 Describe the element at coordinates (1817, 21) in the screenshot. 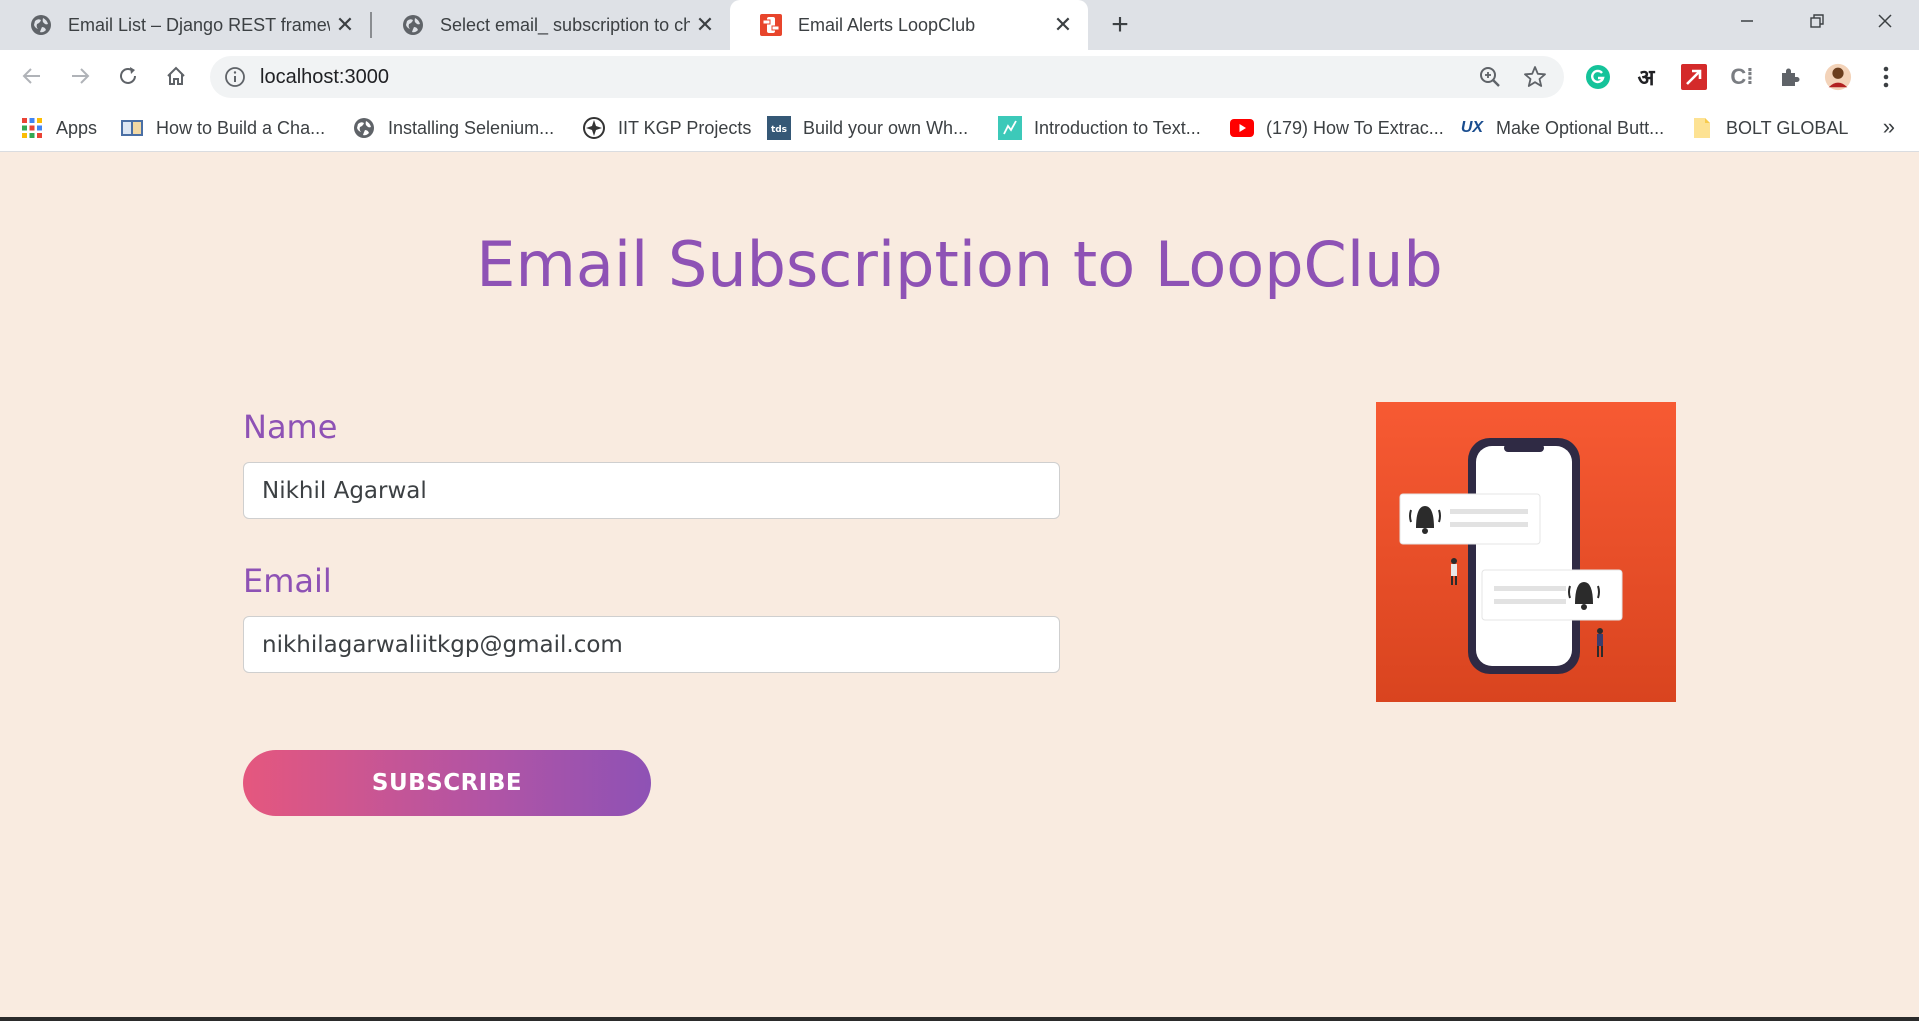

I see `restore-button` at that location.